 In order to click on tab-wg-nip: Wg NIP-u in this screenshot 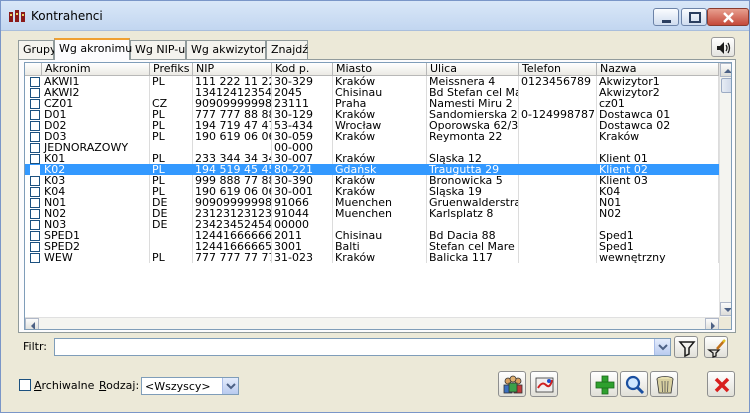, I will do `click(158, 49)`.